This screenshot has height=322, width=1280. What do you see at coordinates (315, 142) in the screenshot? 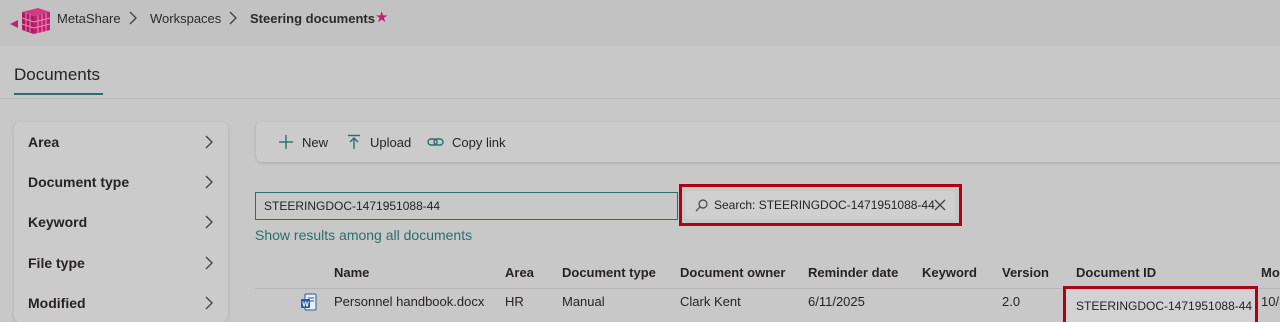
I see `new-label: New` at bounding box center [315, 142].